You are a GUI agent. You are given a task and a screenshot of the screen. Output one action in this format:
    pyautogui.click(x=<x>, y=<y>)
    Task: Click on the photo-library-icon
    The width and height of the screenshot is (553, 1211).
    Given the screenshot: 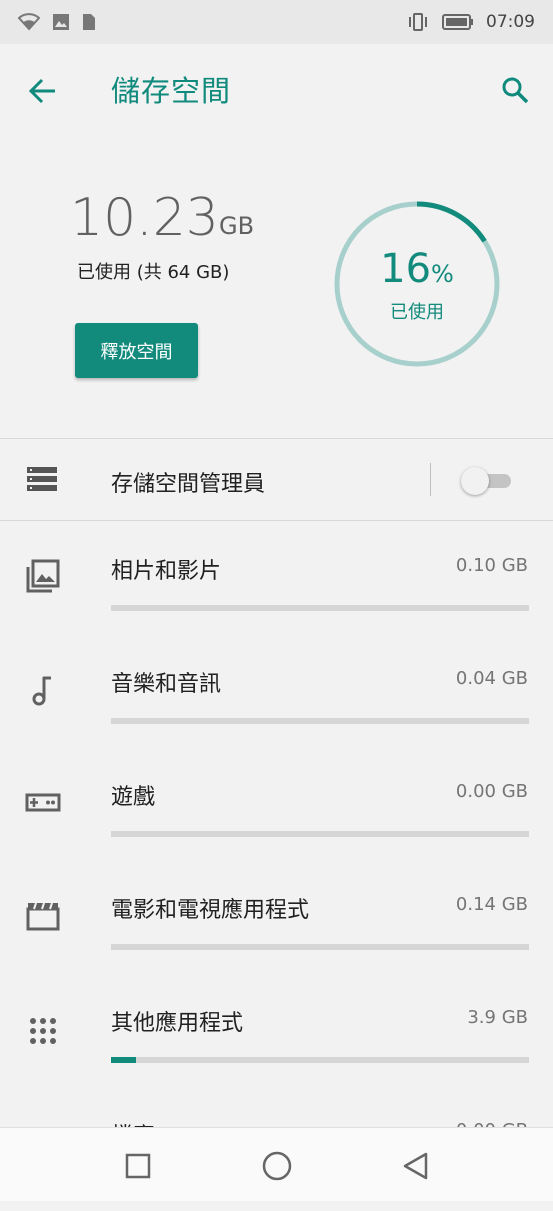 What is the action you would take?
    pyautogui.click(x=43, y=576)
    